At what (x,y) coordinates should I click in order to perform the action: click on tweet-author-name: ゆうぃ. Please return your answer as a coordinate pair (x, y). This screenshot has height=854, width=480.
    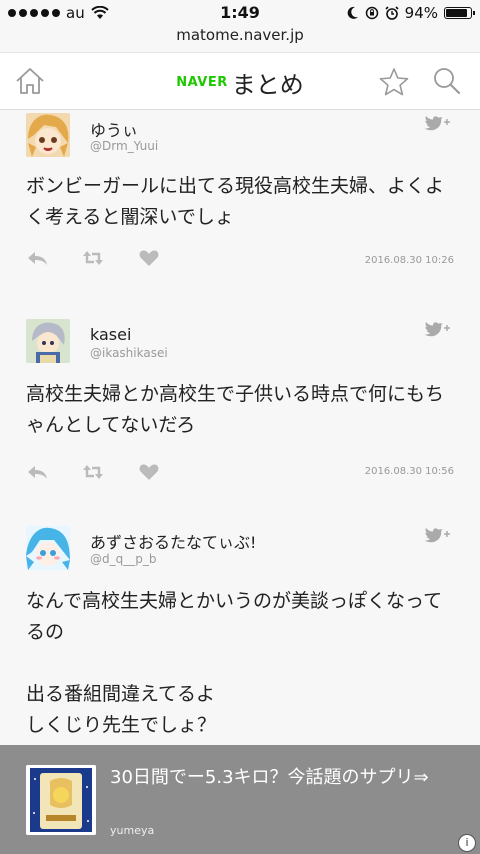
    Looking at the image, I should click on (114, 129).